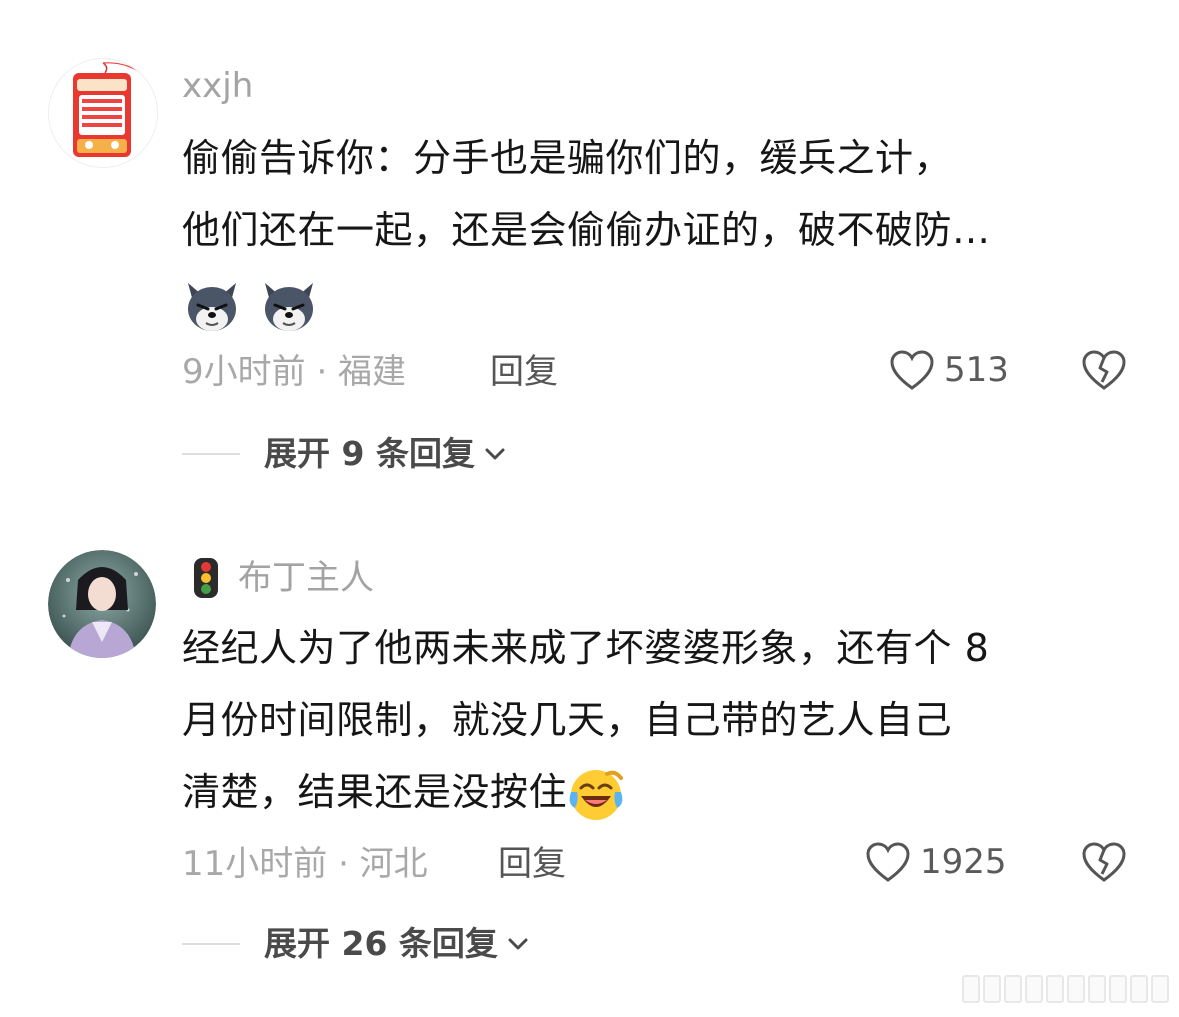 The height and width of the screenshot is (1017, 1179). I want to click on expand-replies-label: 展开 26 条回复, so click(381, 943).